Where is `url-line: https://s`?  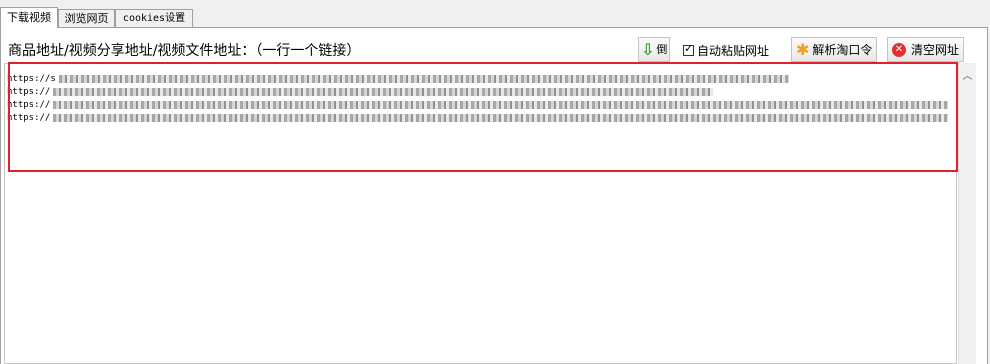 url-line: https://s is located at coordinates (398, 79).